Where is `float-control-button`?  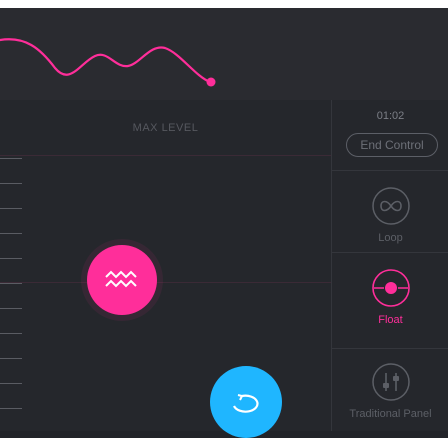
float-control-button is located at coordinates (122, 280).